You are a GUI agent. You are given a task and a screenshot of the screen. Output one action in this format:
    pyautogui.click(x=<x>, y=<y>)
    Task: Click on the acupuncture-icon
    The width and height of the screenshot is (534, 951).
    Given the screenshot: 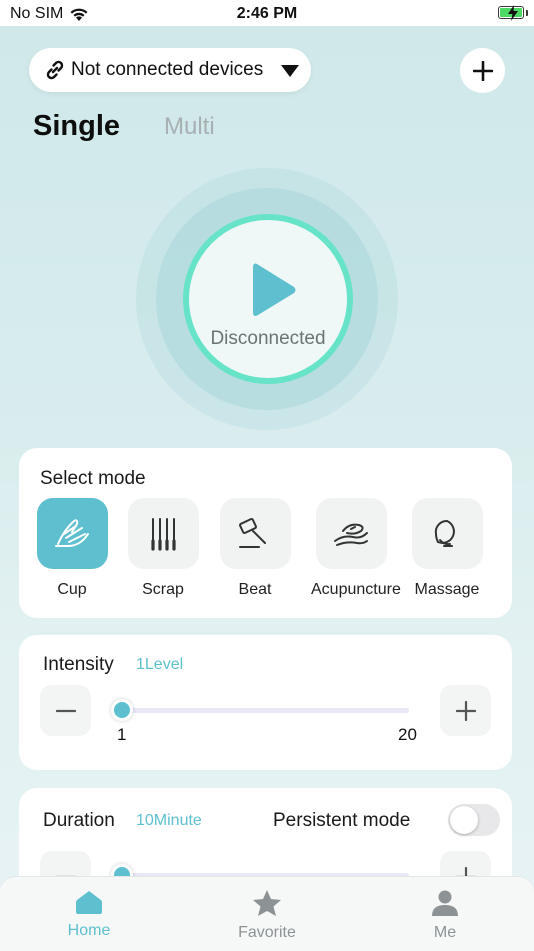 What is the action you would take?
    pyautogui.click(x=351, y=534)
    